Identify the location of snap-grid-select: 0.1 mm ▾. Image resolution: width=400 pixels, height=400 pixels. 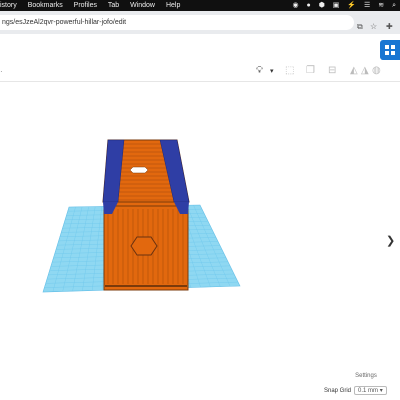
(370, 390).